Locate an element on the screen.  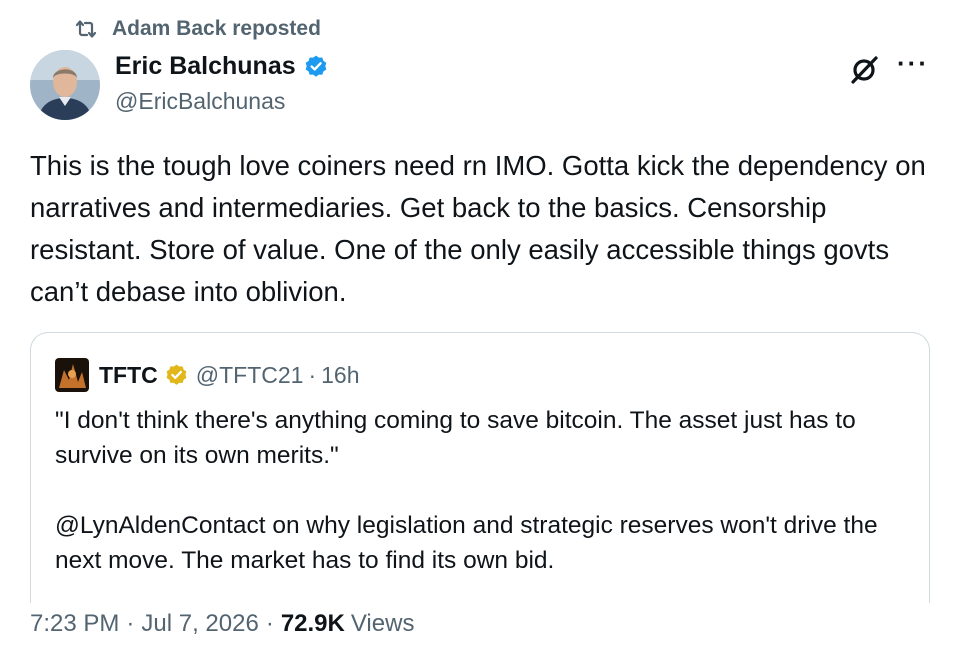
quoted-author-name: TFTC is located at coordinates (128, 375).